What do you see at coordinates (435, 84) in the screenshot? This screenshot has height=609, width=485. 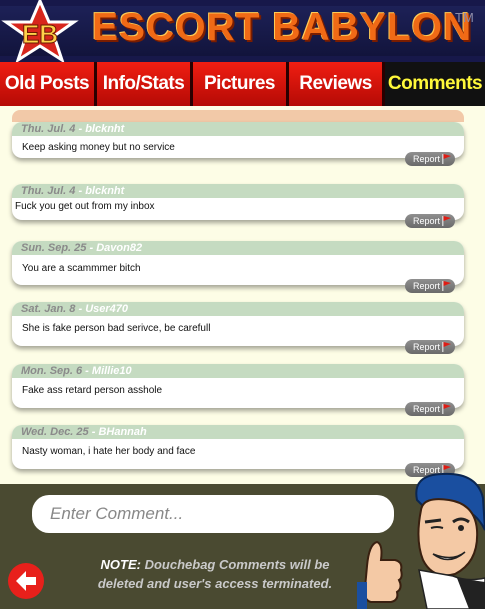 I see `tab-comments: Comments` at bounding box center [435, 84].